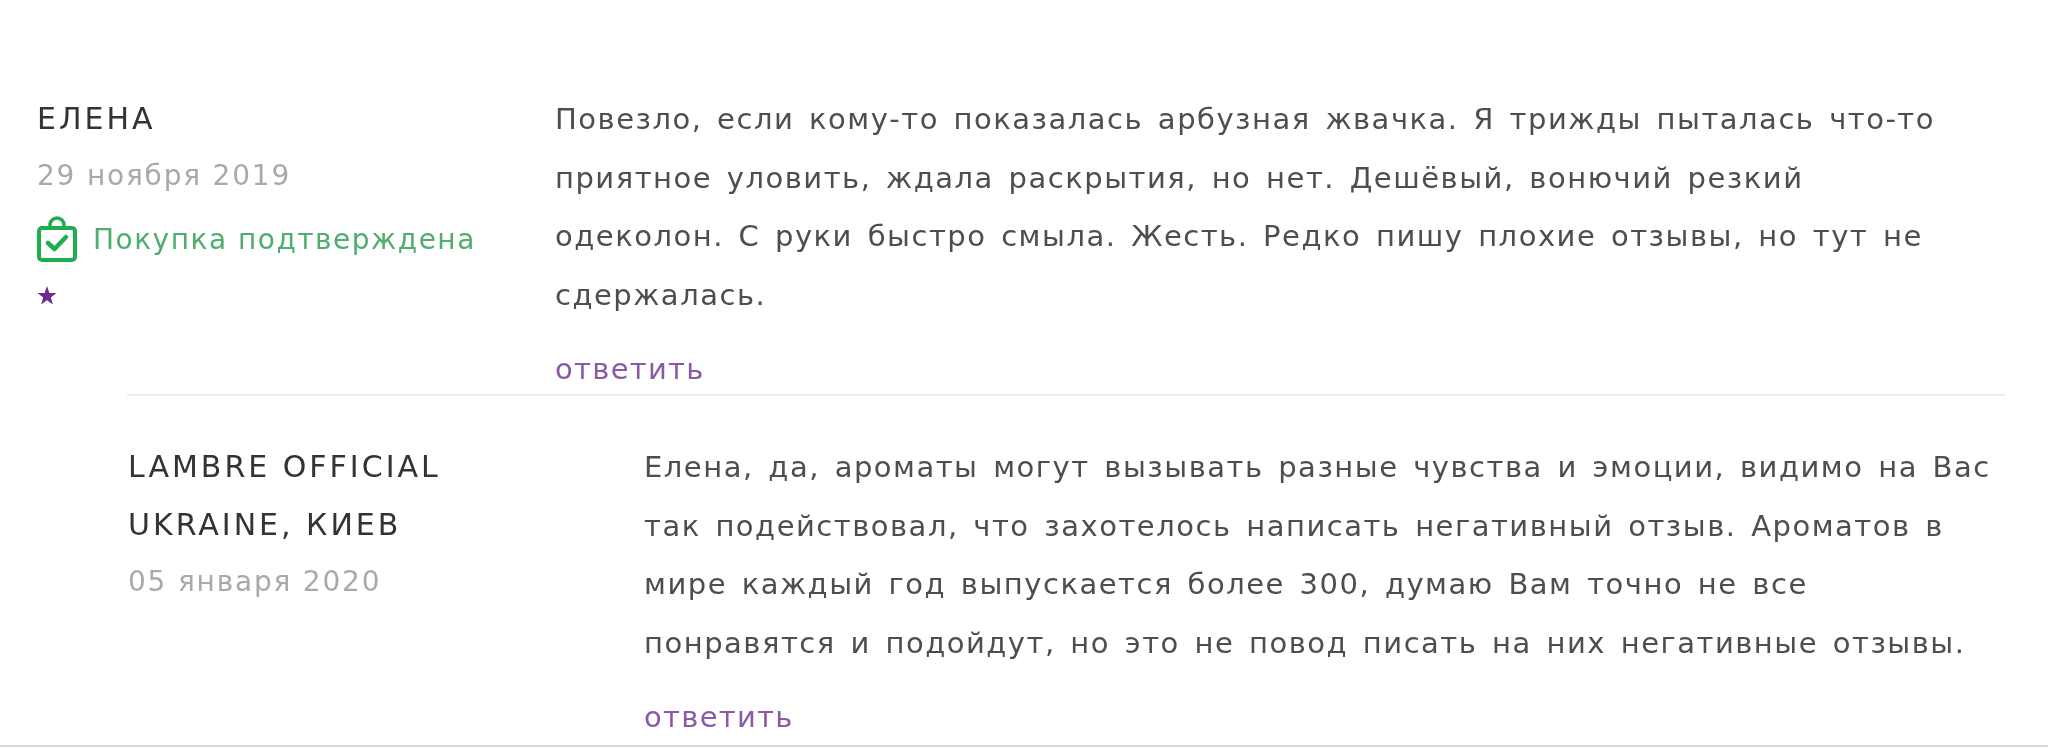 The image size is (2048, 748). What do you see at coordinates (47, 295) in the screenshot?
I see `star-icon` at bounding box center [47, 295].